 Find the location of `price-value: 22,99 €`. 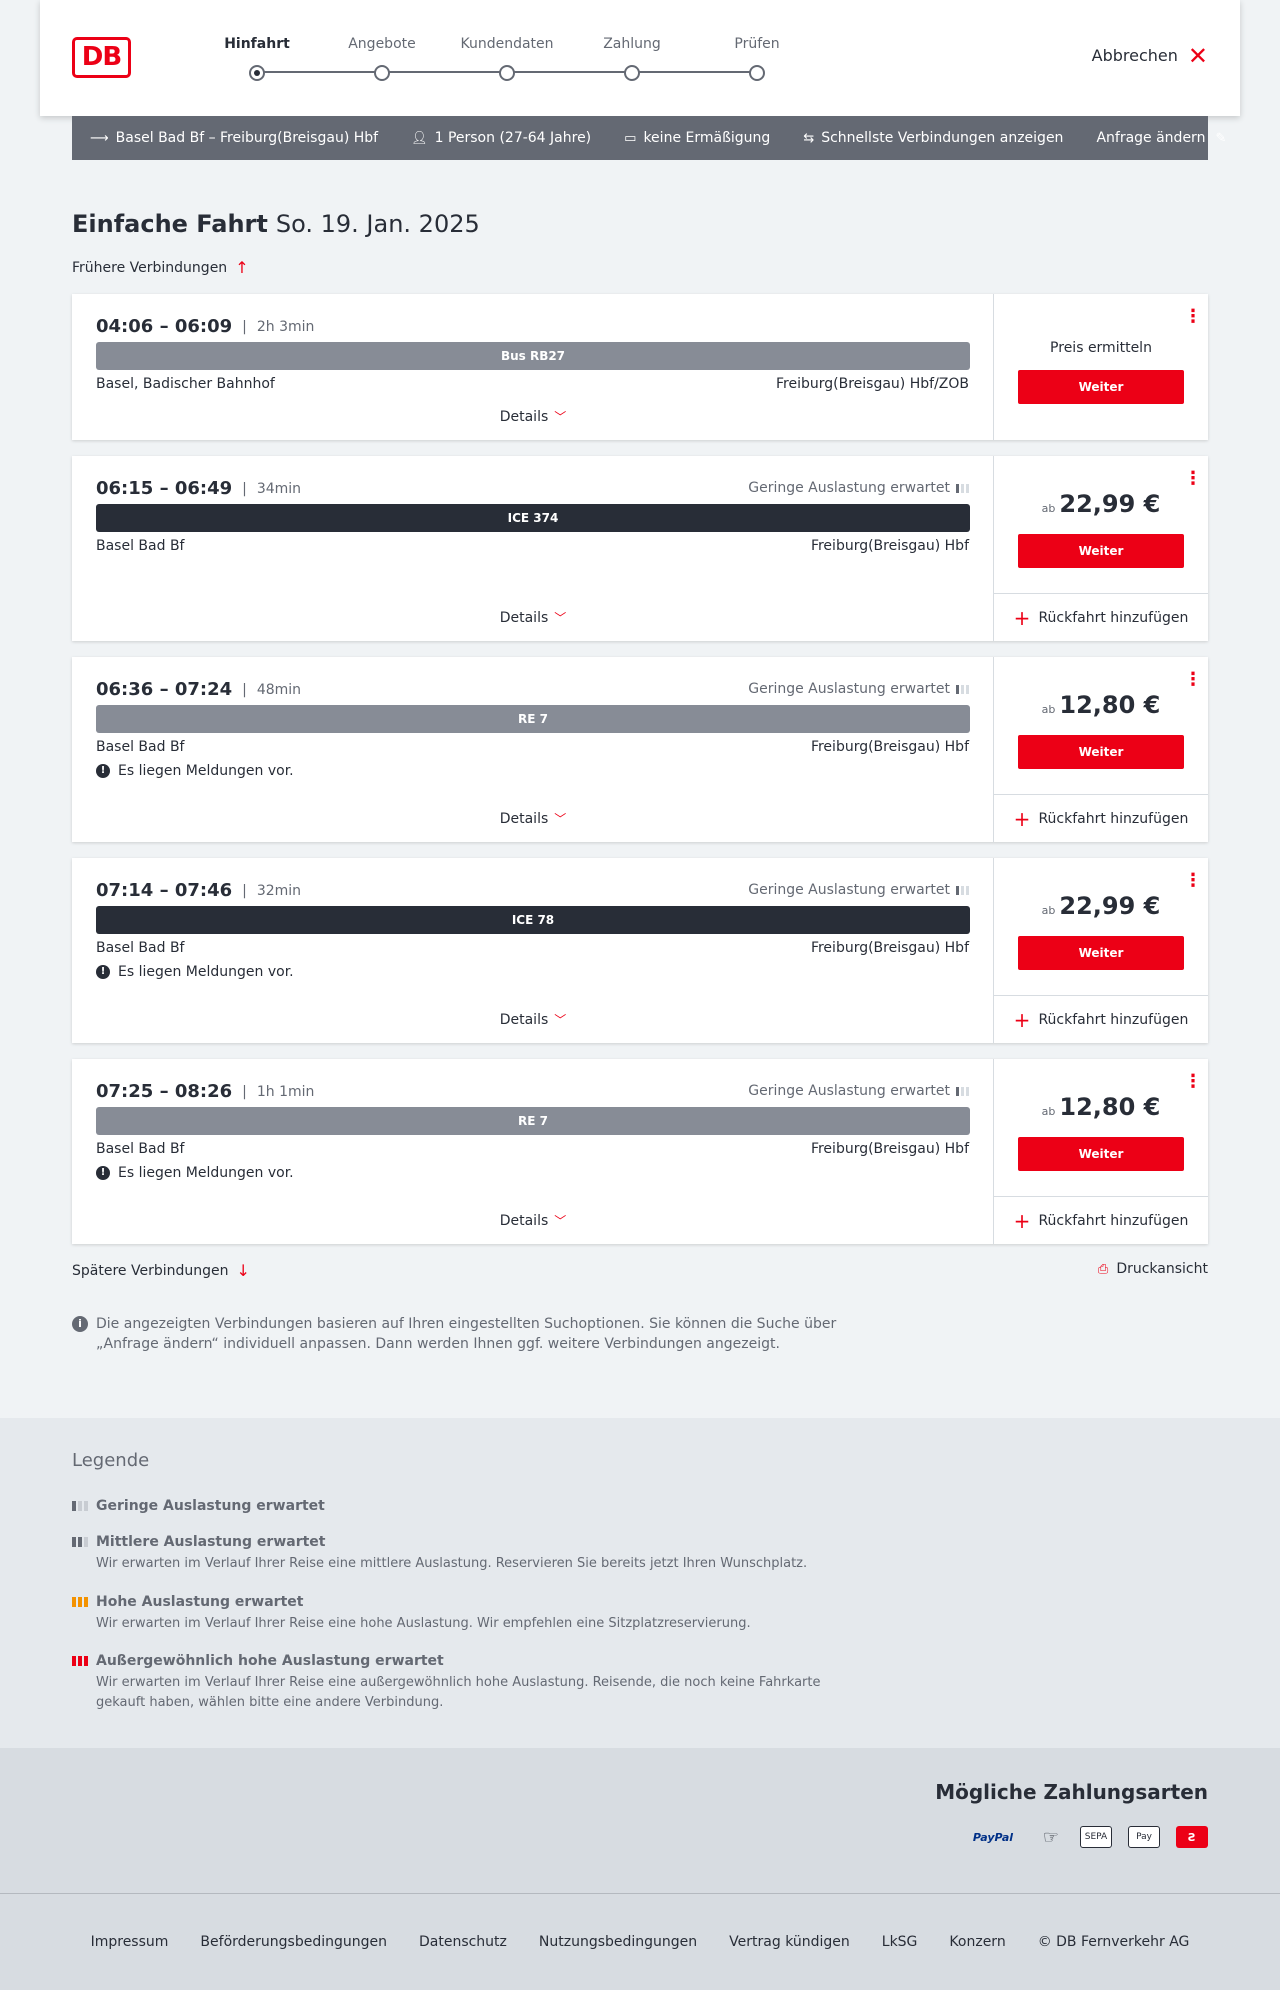

price-value: 22,99 € is located at coordinates (1110, 906).